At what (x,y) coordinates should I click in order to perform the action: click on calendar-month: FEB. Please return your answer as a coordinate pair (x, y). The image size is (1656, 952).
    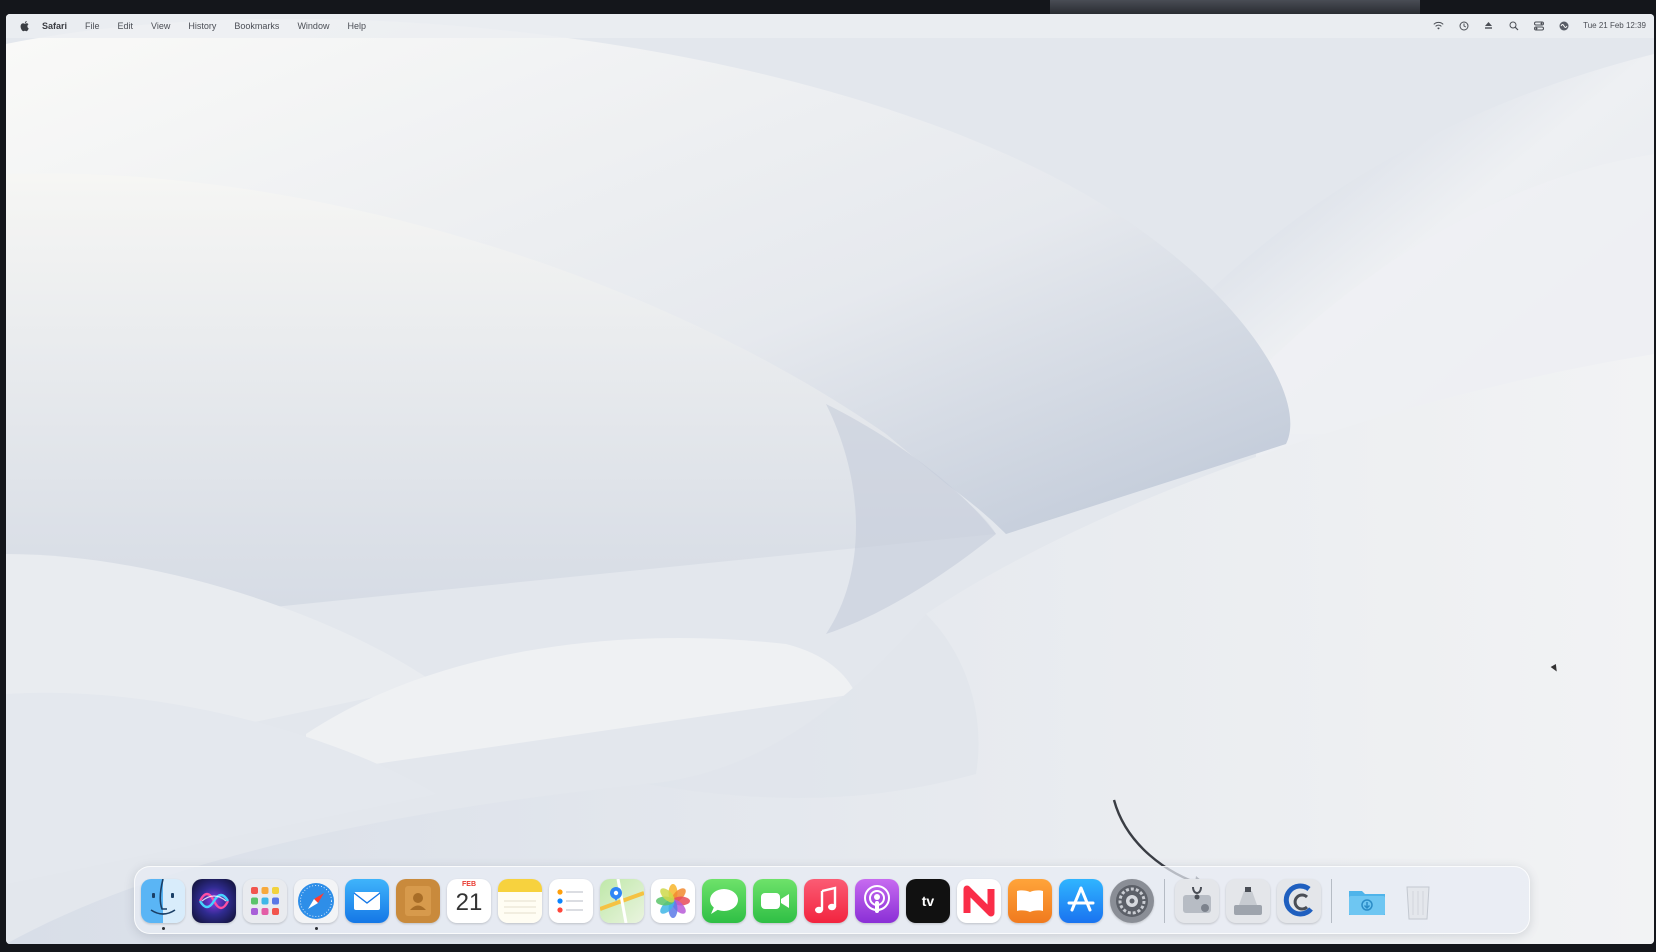
    Looking at the image, I should click on (469, 884).